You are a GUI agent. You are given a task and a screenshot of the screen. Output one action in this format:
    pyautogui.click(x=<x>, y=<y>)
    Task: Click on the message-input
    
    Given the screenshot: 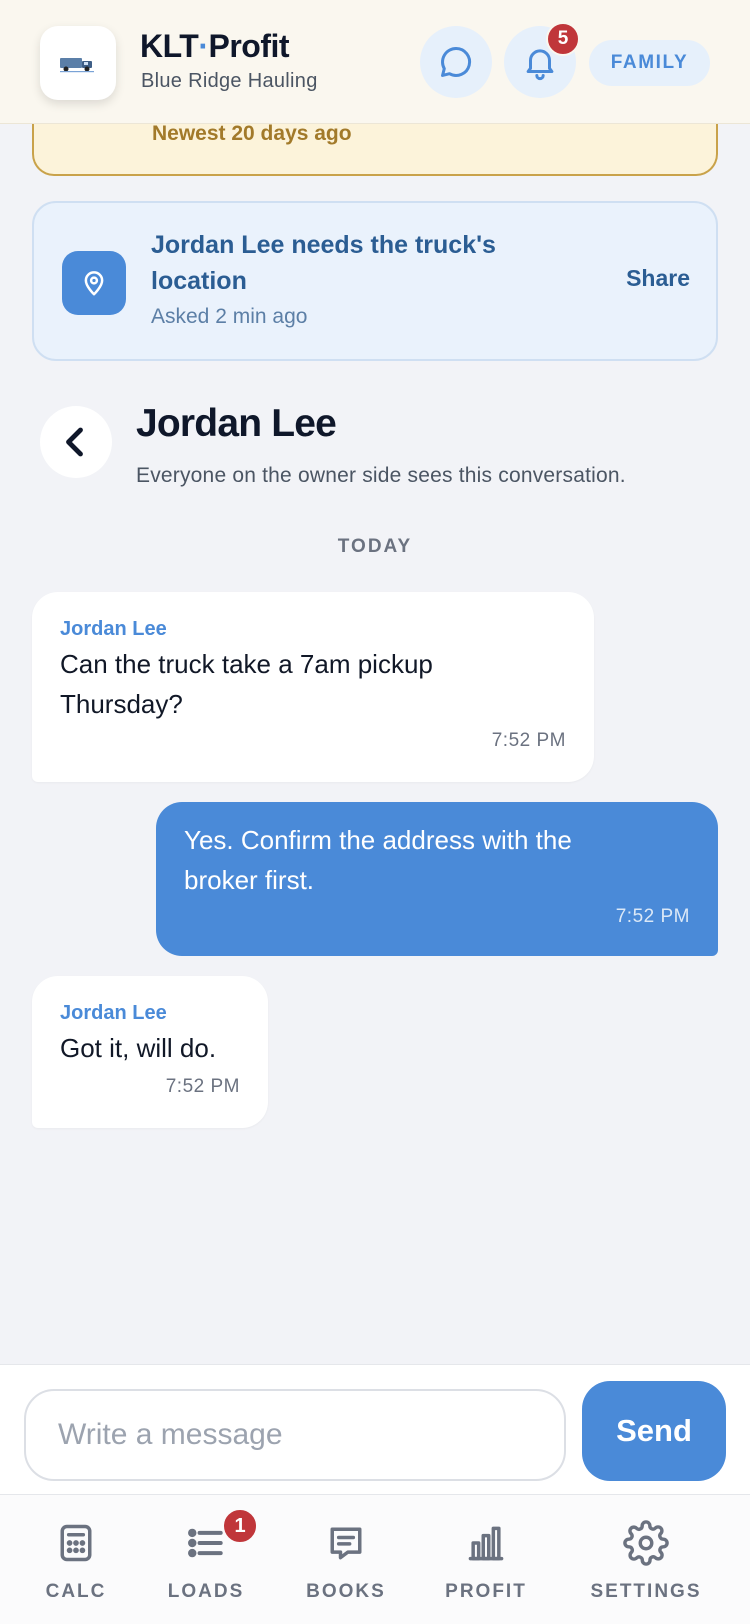 What is the action you would take?
    pyautogui.click(x=295, y=1435)
    